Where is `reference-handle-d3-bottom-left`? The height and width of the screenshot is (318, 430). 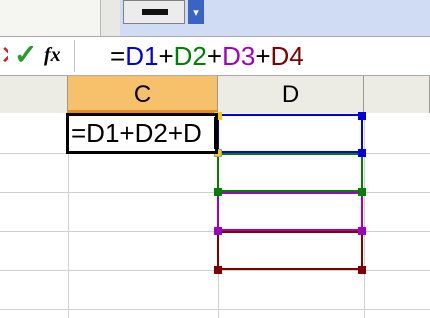 reference-handle-d3-bottom-left is located at coordinates (218, 231).